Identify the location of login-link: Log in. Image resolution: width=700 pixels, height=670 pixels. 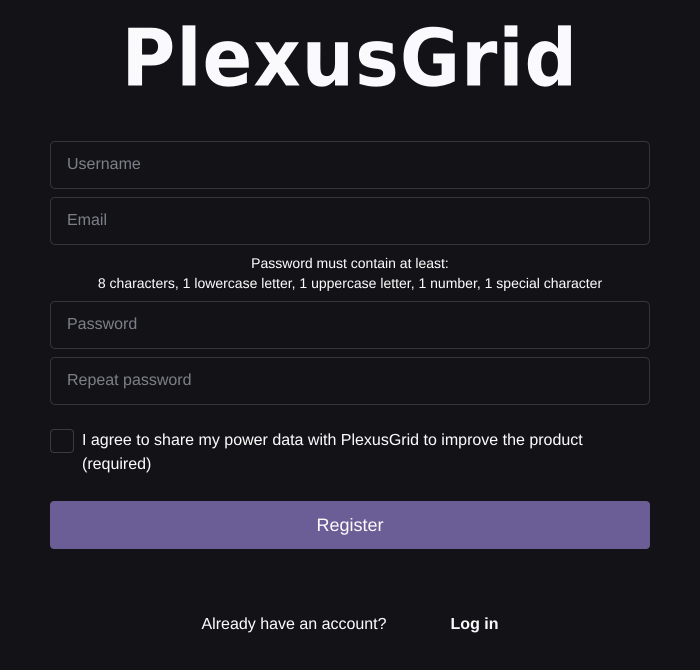
(474, 625).